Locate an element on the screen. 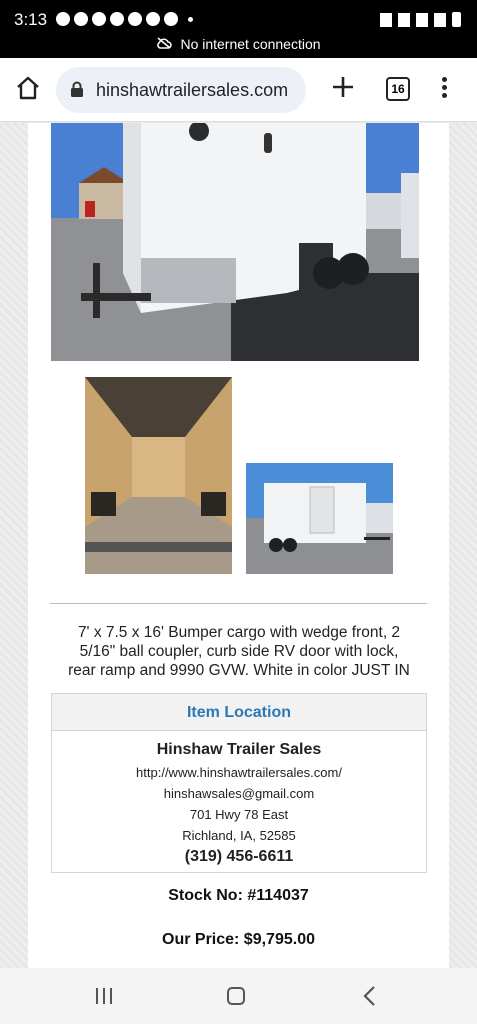 The image size is (477, 1024). system-icons is located at coordinates (420, 19).